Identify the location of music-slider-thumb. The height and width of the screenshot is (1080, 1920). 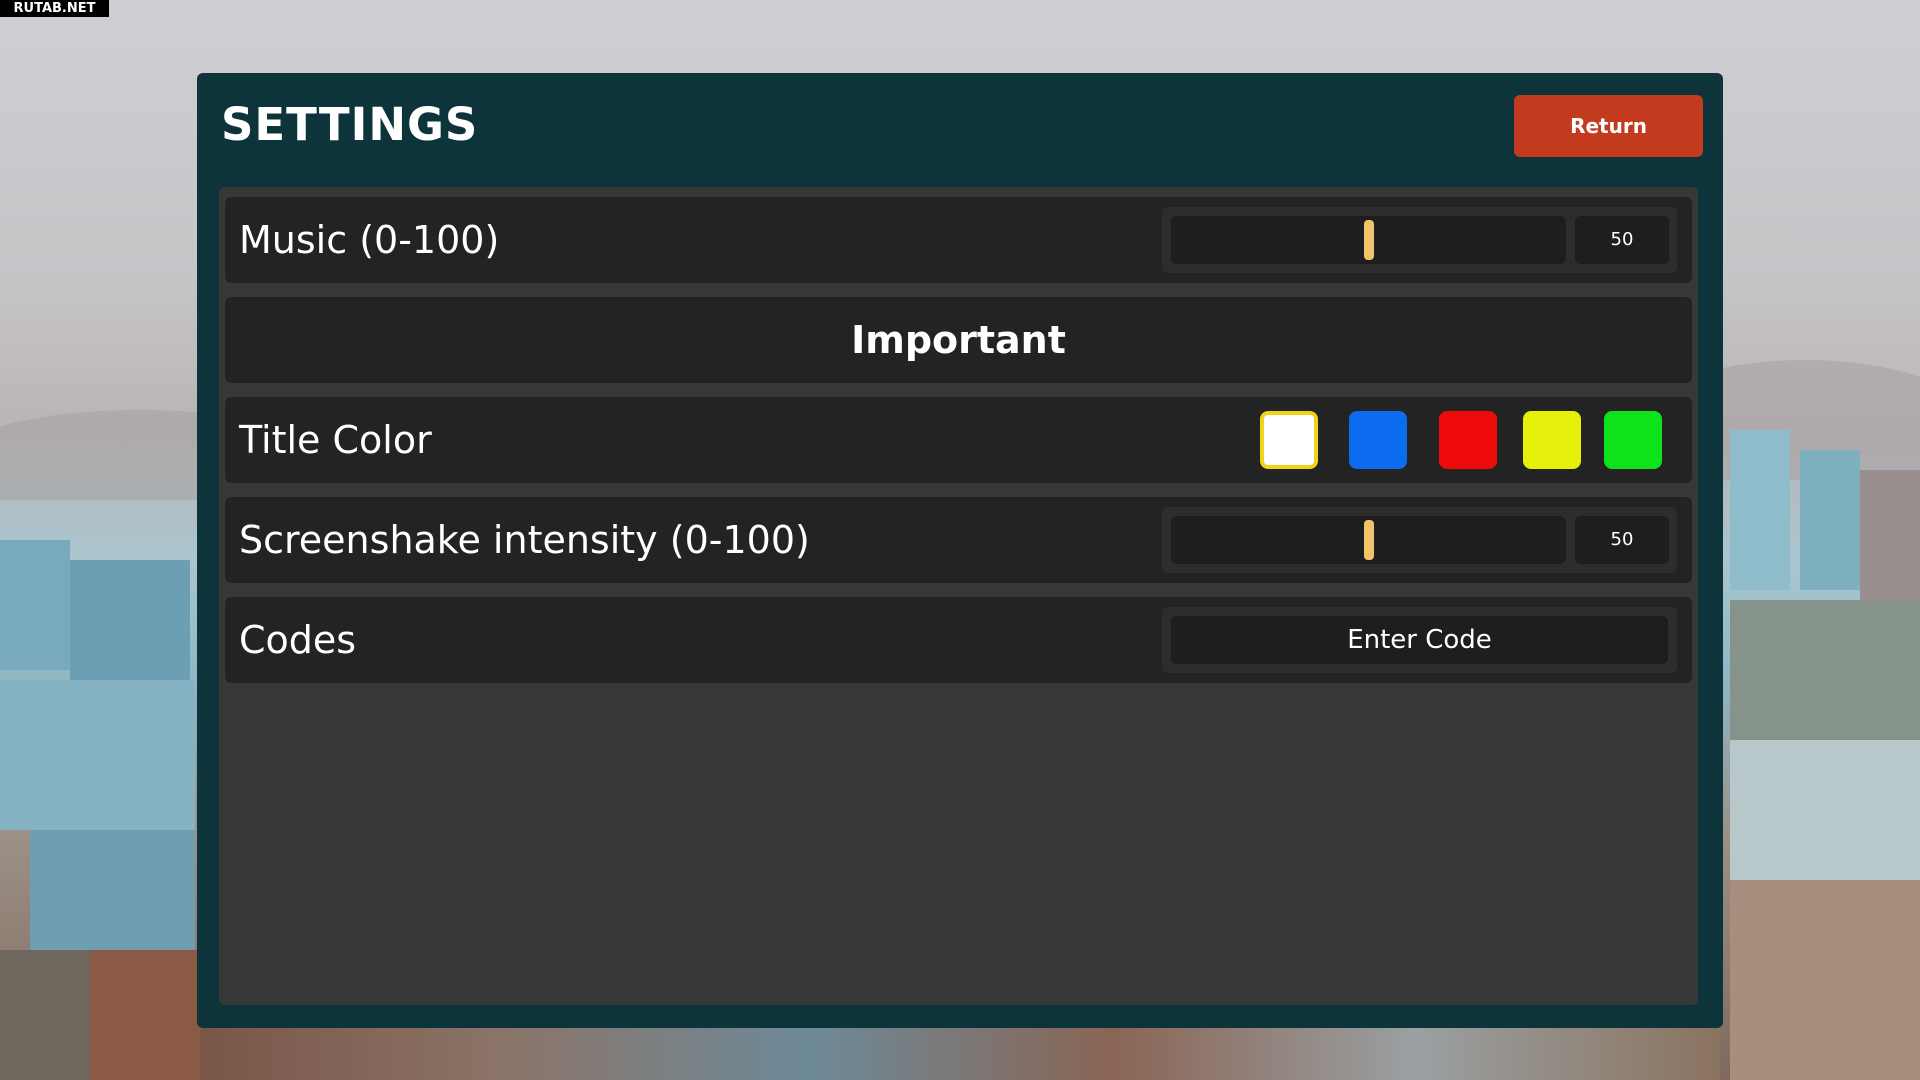
(1368, 240).